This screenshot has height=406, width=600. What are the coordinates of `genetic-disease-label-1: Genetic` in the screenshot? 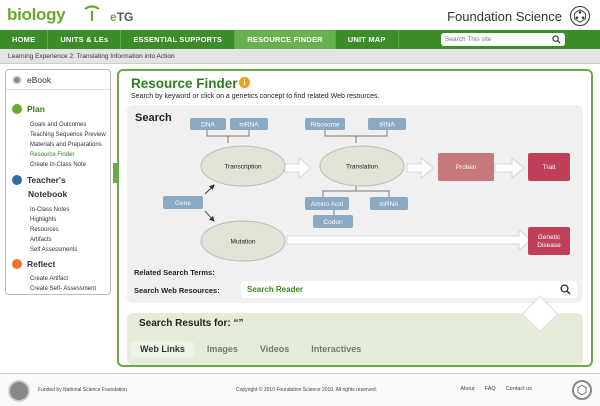 It's located at (549, 237).